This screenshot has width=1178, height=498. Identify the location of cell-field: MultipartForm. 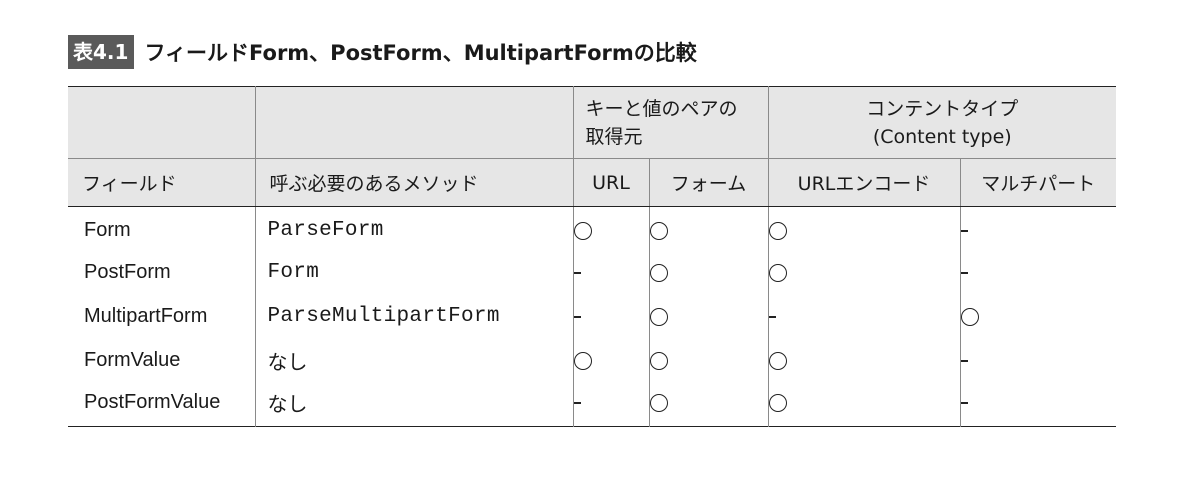
(146, 316).